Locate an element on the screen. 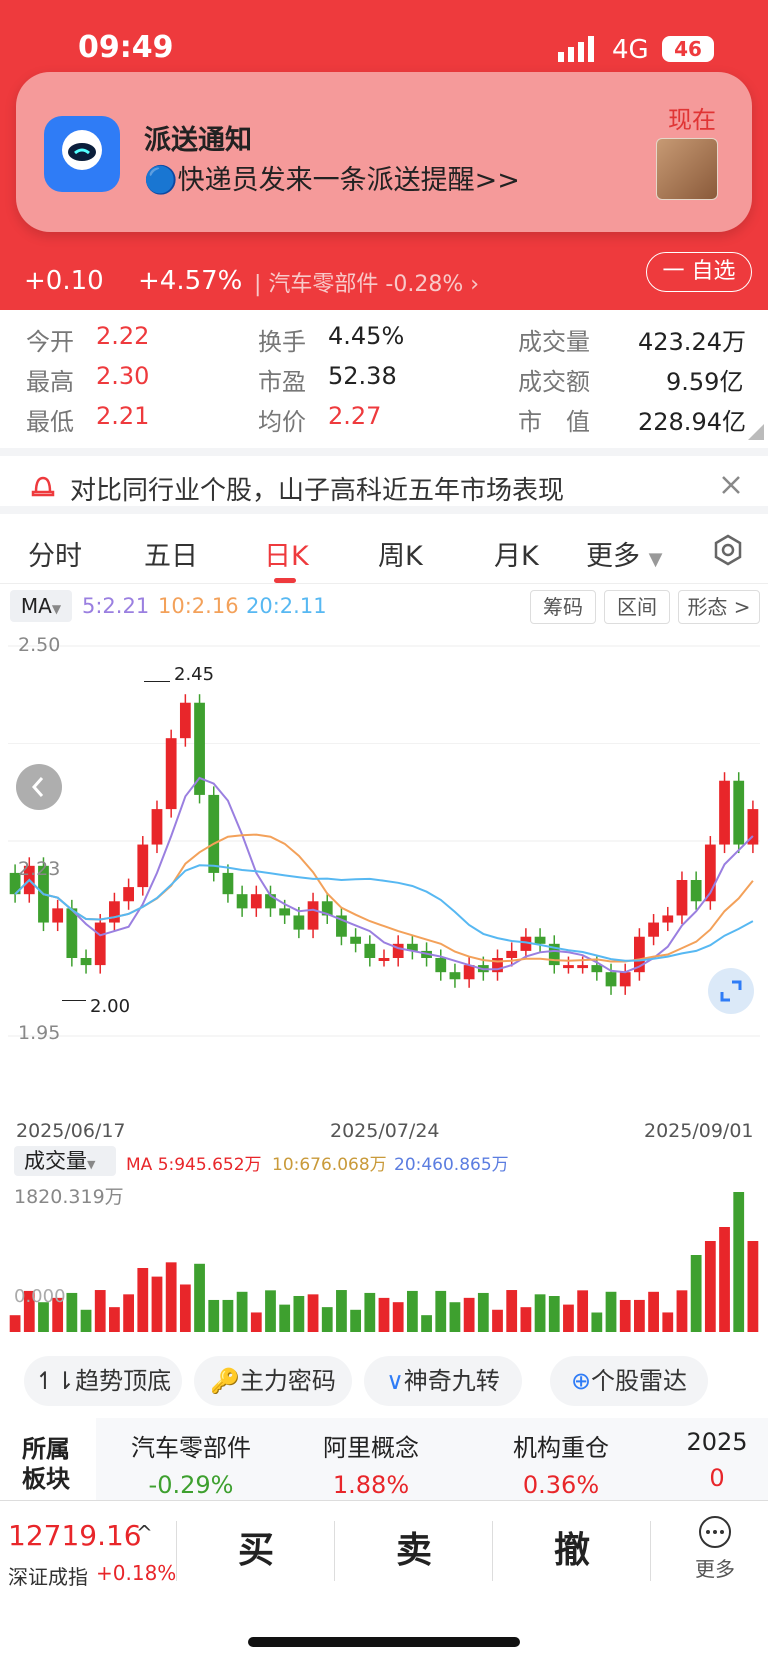  tab-more: 更多 ▼ is located at coordinates (624, 553).